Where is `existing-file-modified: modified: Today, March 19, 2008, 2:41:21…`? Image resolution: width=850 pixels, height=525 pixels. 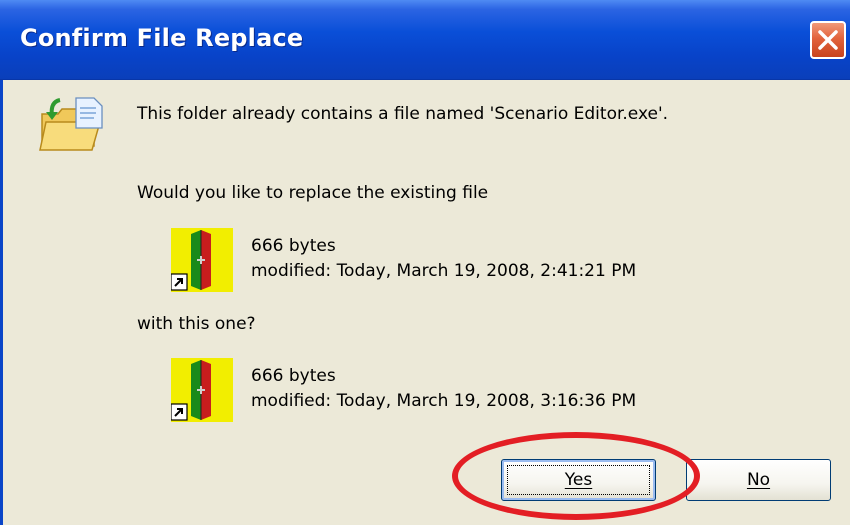 existing-file-modified: modified: Today, March 19, 2008, 2:41:21… is located at coordinates (444, 271).